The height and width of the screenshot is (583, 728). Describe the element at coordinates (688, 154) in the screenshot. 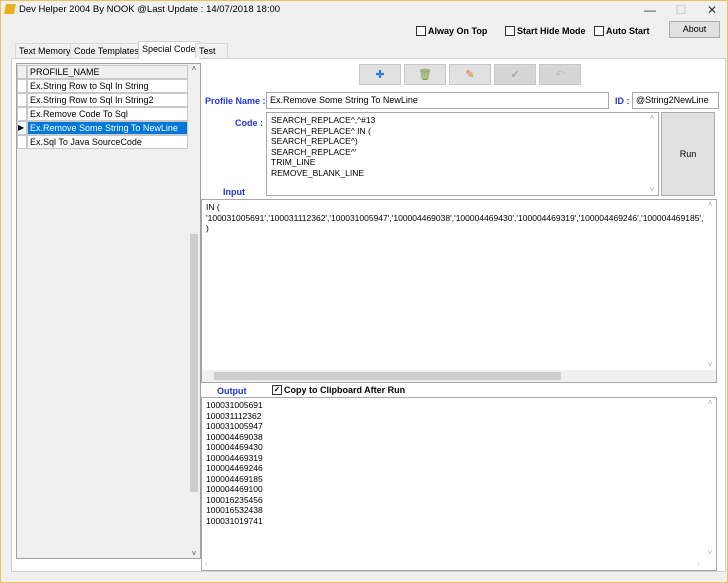

I see `run-button: Run` at that location.